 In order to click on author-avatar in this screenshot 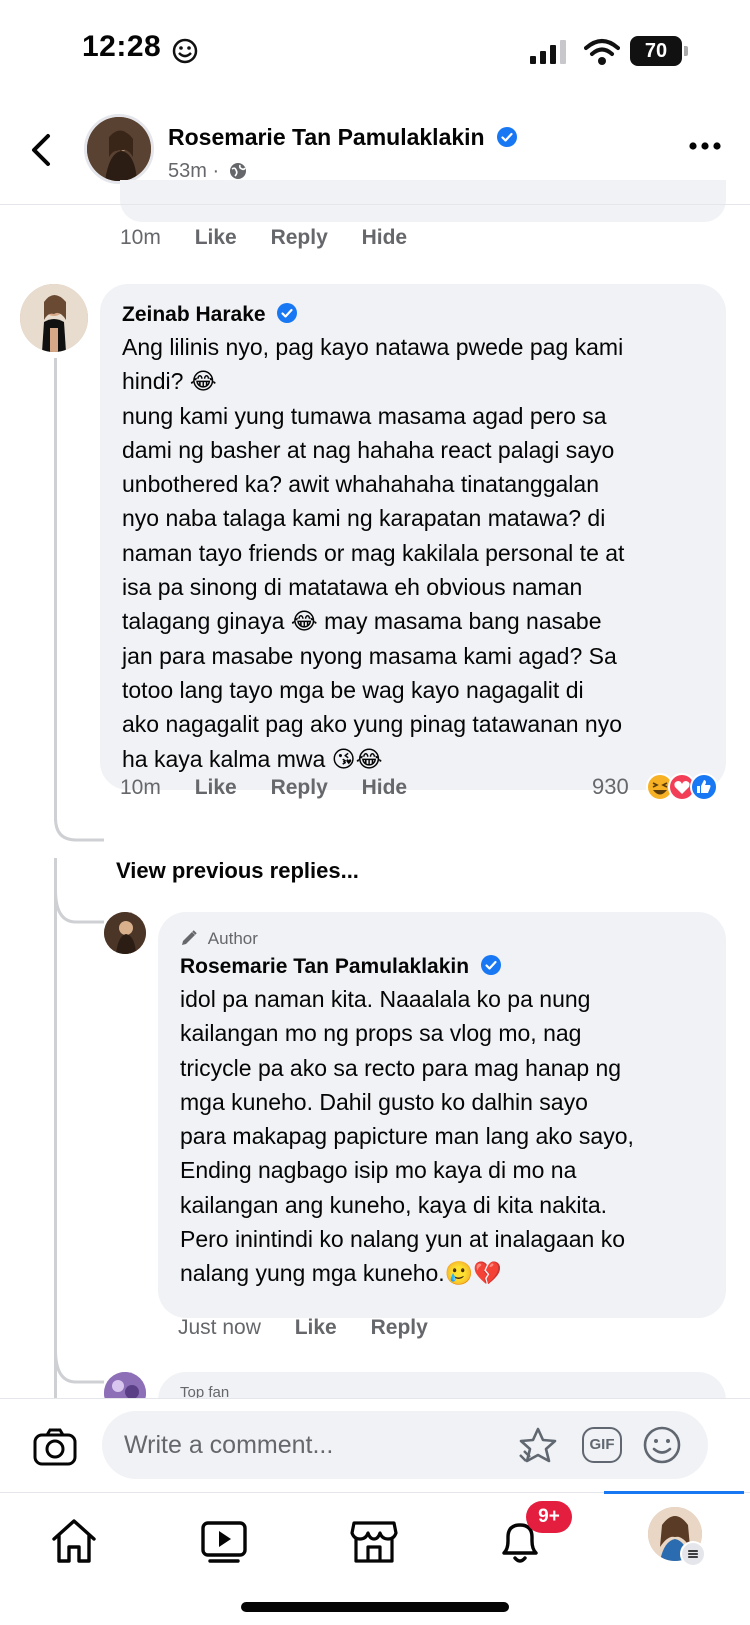, I will do `click(119, 149)`.